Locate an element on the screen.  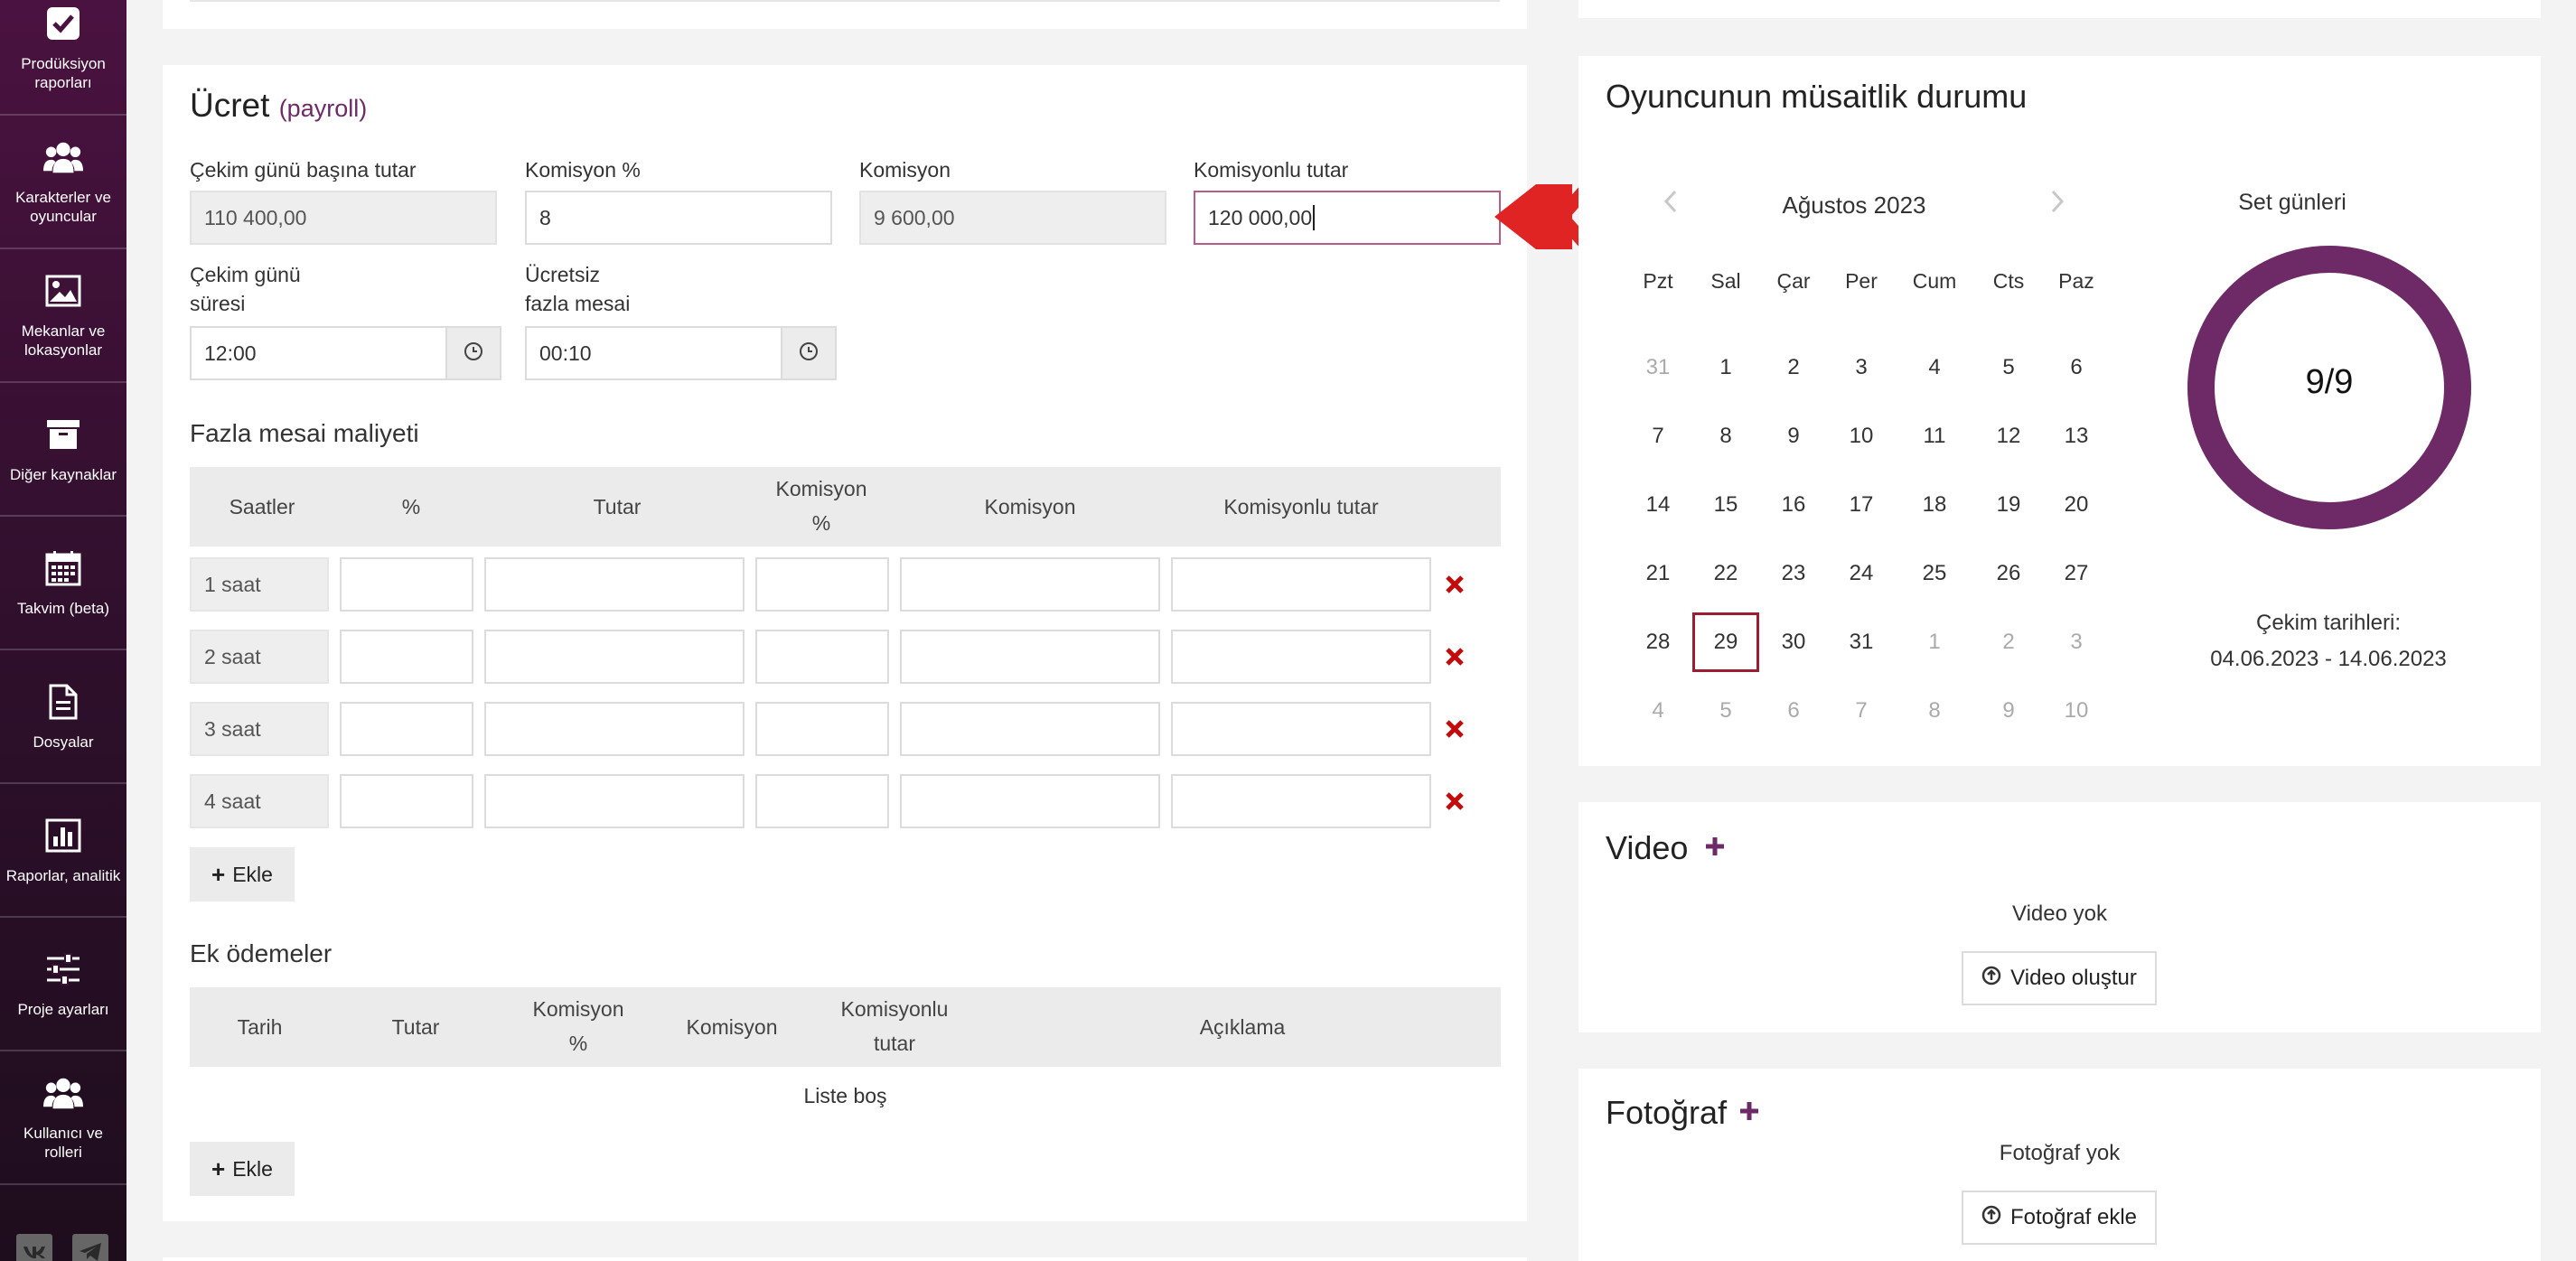
vk-icon is located at coordinates (34, 1247).